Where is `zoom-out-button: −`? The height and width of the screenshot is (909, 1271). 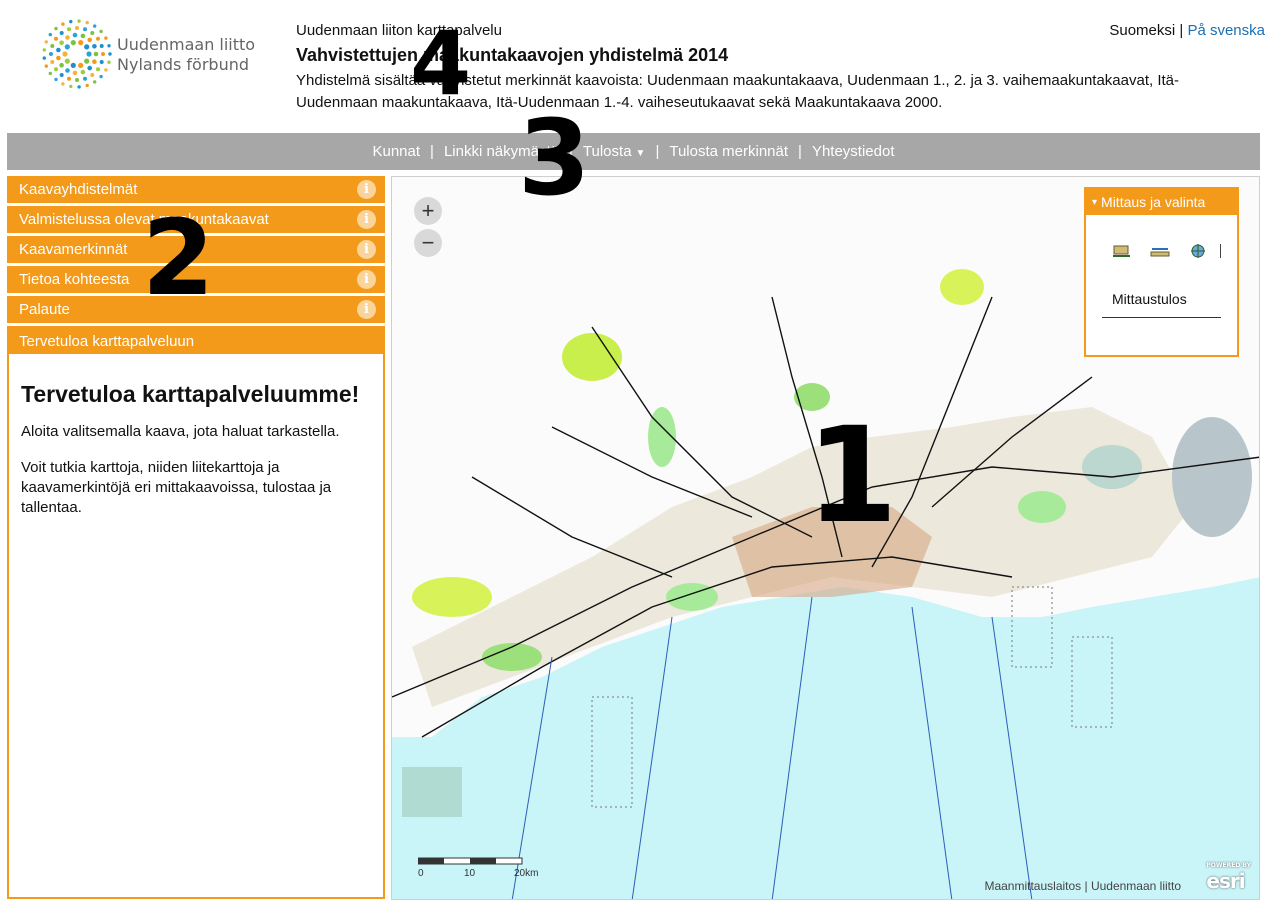 zoom-out-button: − is located at coordinates (428, 243).